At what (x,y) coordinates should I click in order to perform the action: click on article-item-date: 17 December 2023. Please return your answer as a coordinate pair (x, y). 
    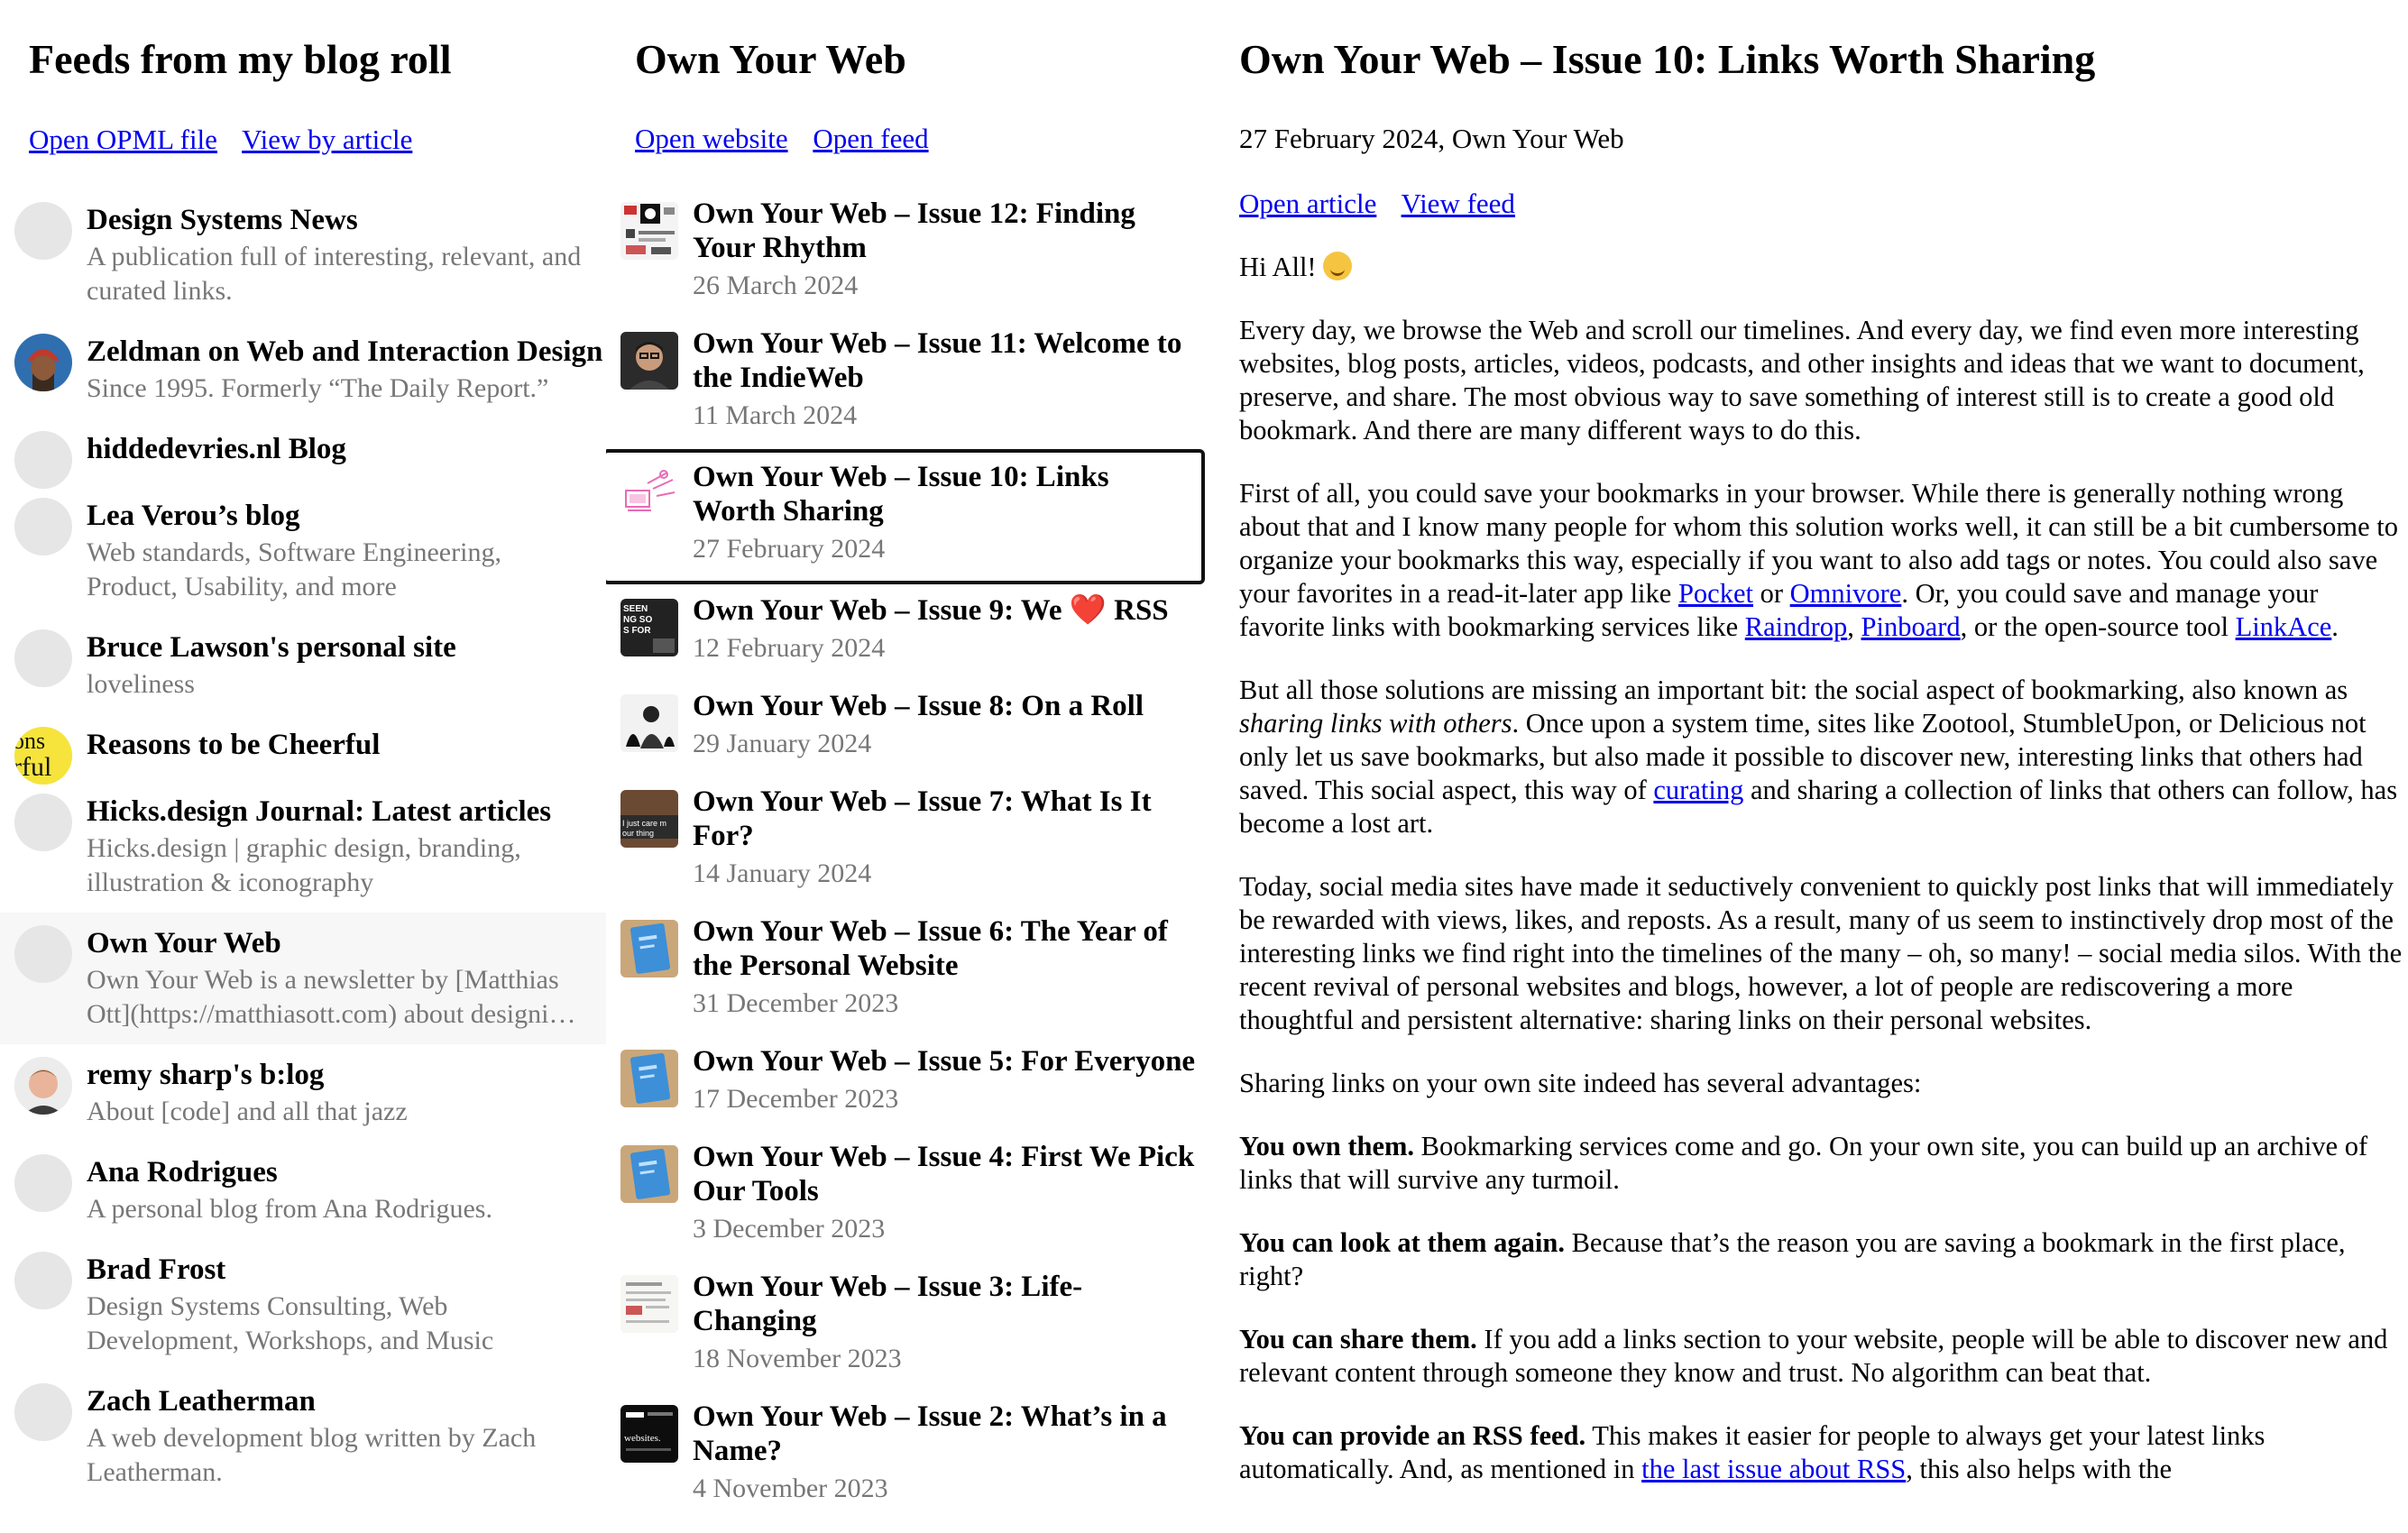
    Looking at the image, I should click on (796, 1099).